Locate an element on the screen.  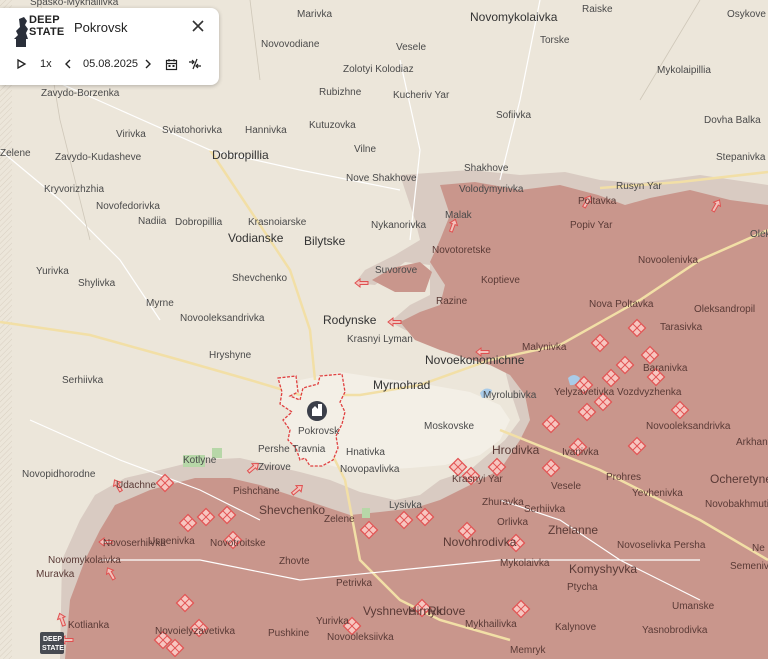
place-label: Virivka is located at coordinates (131, 134).